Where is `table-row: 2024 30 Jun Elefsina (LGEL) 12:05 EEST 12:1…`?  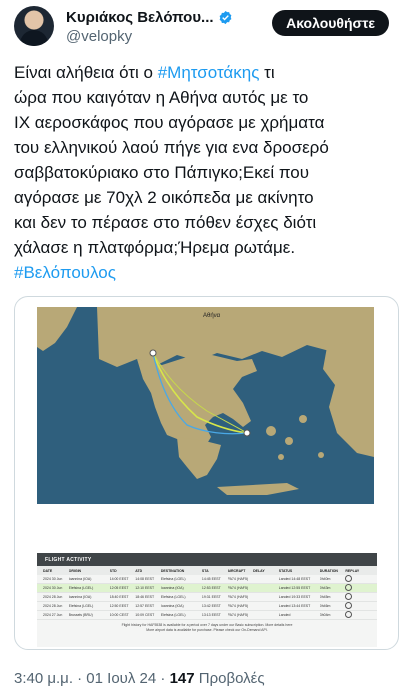 table-row: 2024 30 Jun Elefsina (LGEL) 12:05 EEST 12:1… is located at coordinates (207, 588).